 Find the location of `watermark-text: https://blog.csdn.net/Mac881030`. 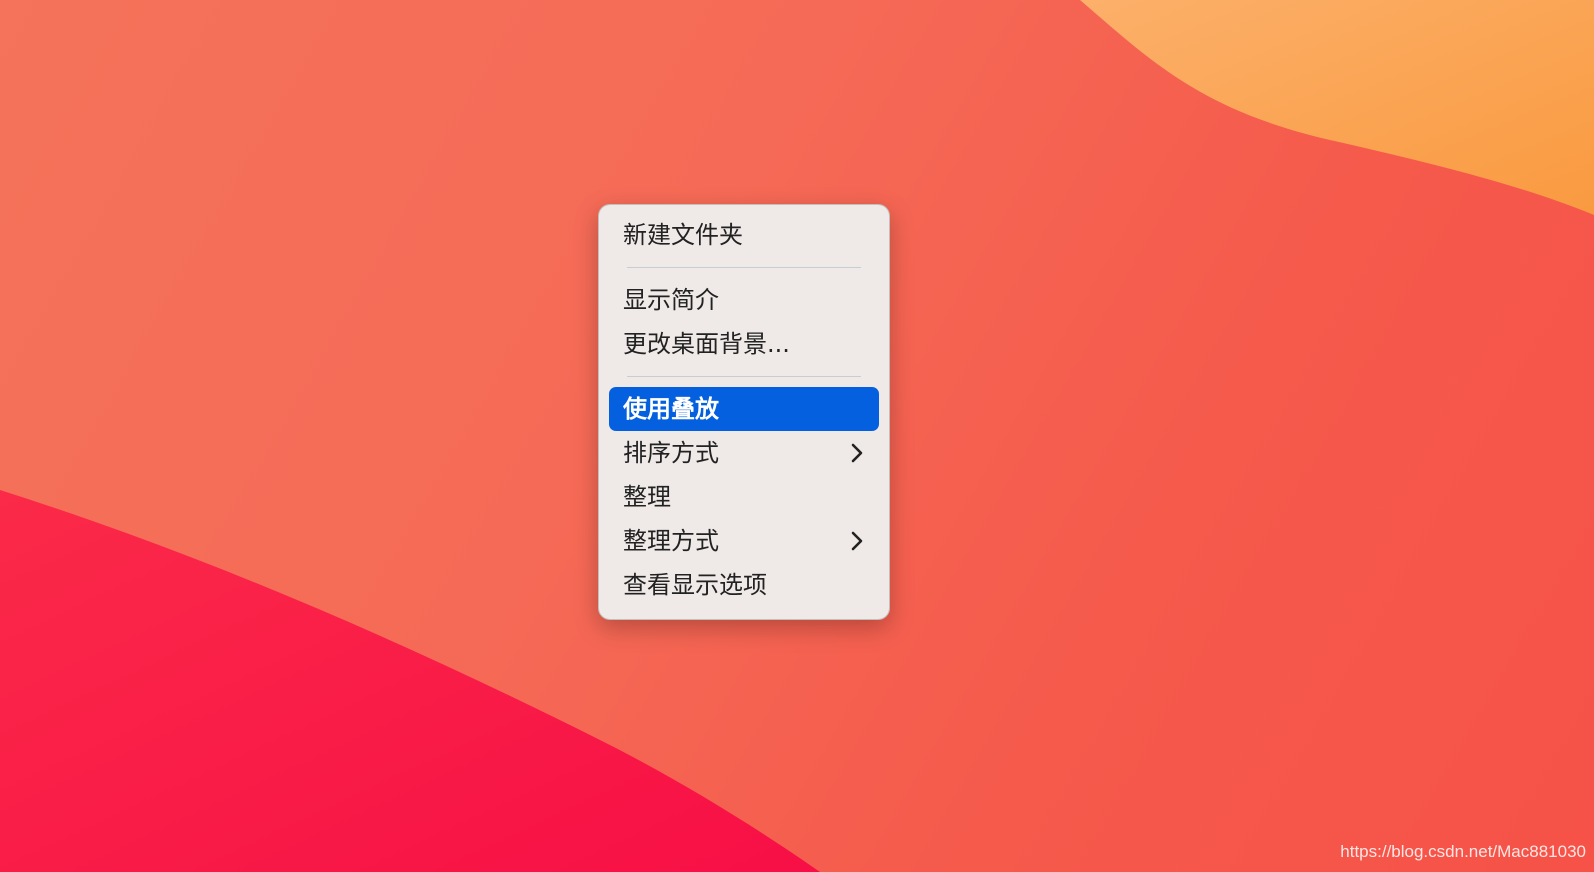

watermark-text: https://blog.csdn.net/Mac881030 is located at coordinates (1463, 851).